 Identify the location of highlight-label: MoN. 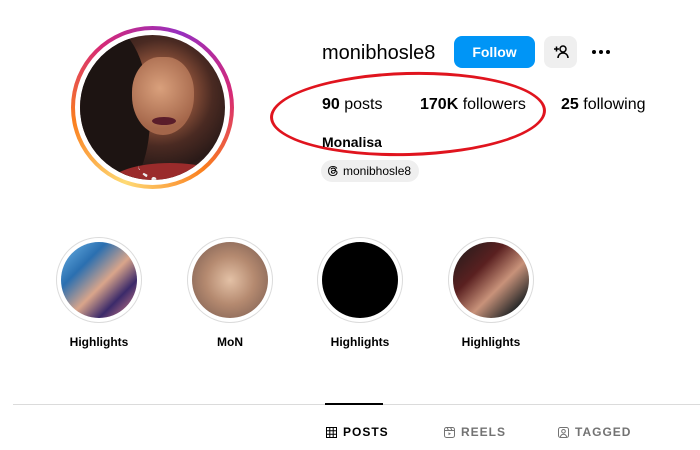
(230, 342).